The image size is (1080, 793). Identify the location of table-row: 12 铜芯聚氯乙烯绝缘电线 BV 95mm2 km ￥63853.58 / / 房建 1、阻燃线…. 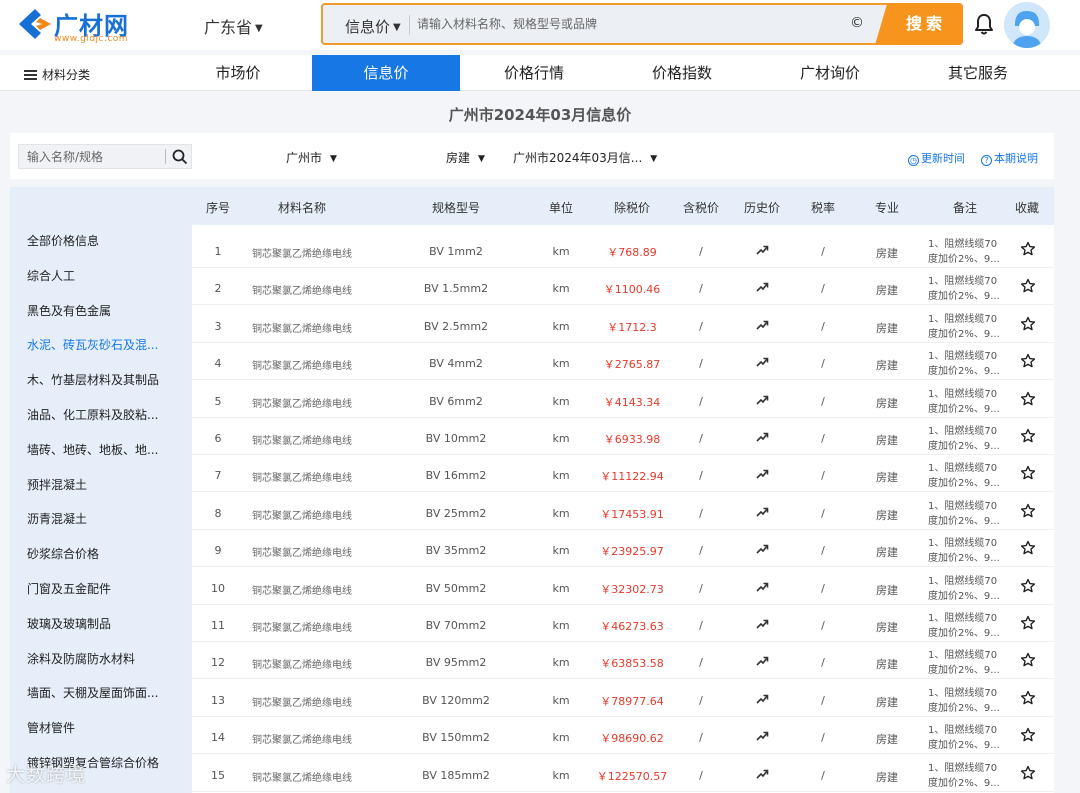
(623, 661).